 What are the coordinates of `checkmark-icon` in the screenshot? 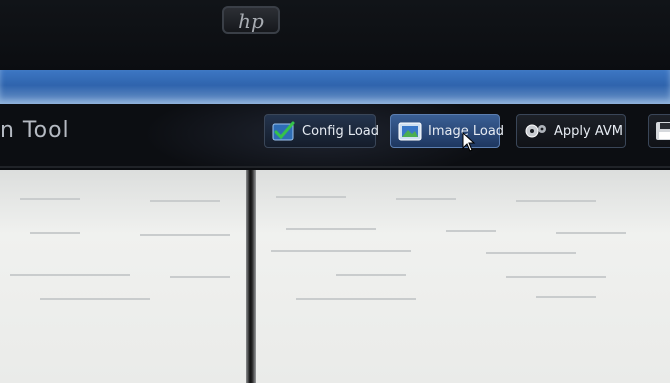 It's located at (283, 131).